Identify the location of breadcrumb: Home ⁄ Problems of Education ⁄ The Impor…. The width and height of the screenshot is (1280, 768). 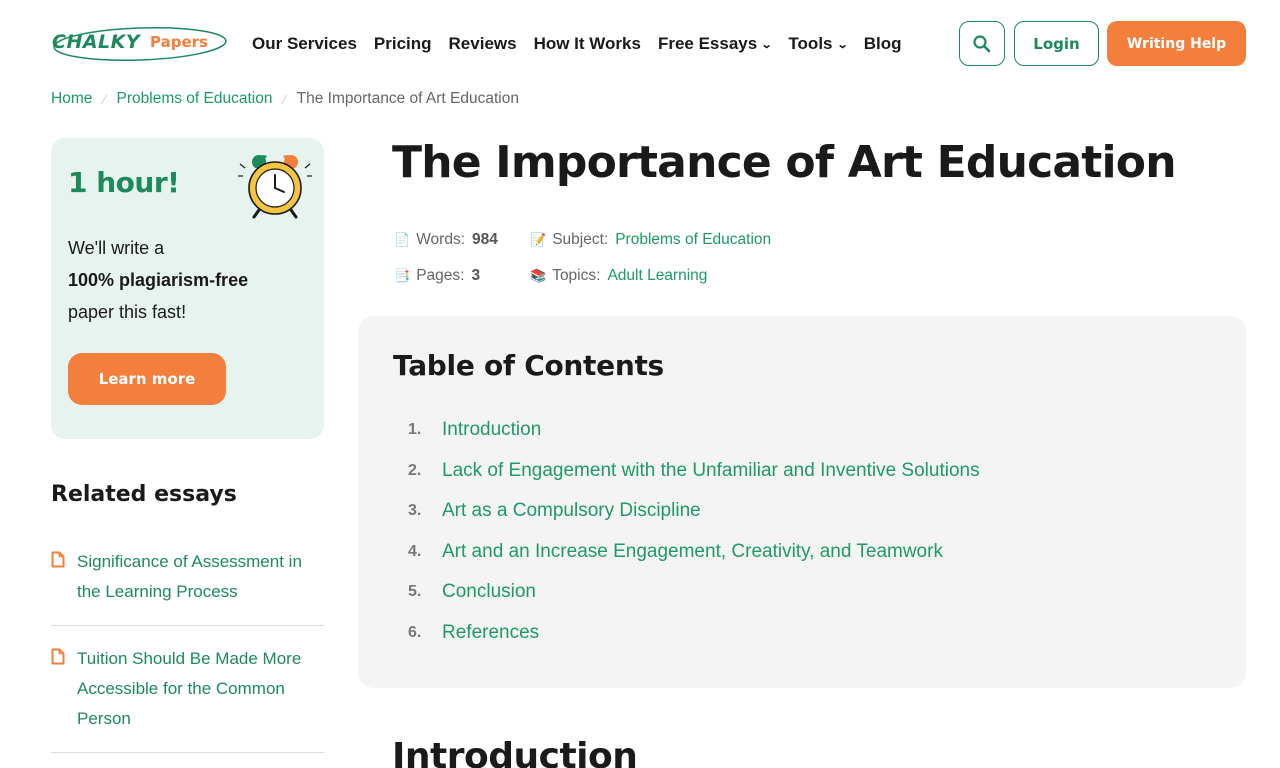
(285, 99).